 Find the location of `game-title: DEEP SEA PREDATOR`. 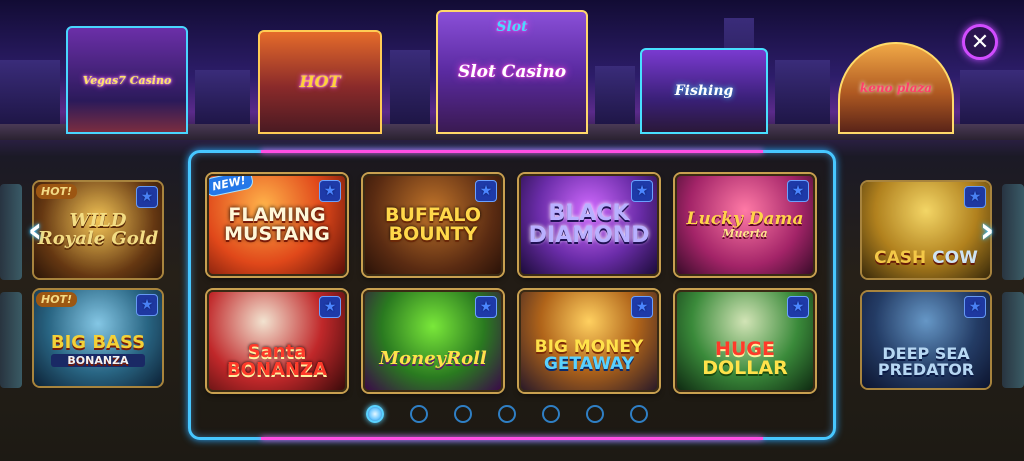

game-title: DEEP SEA PREDATOR is located at coordinates (926, 361).